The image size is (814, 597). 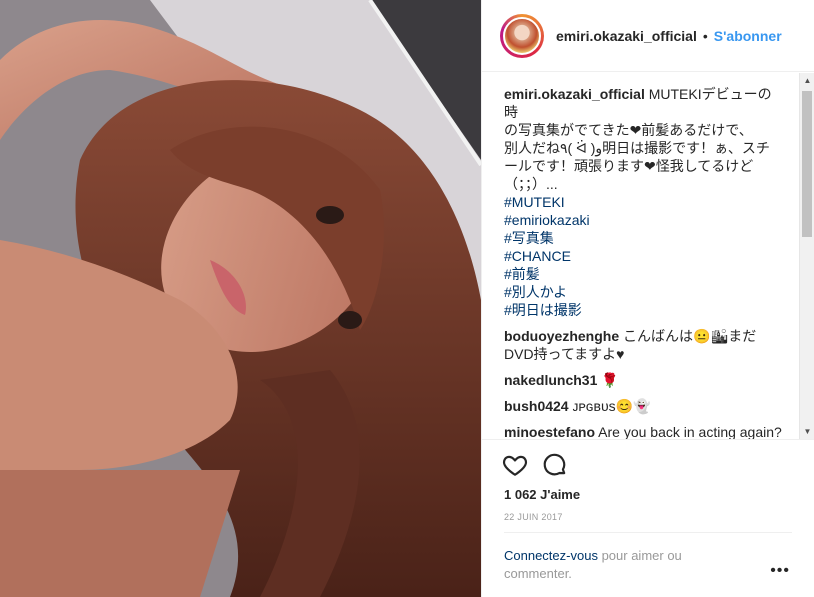 What do you see at coordinates (555, 465) in the screenshot?
I see `speech-bubble-icon` at bounding box center [555, 465].